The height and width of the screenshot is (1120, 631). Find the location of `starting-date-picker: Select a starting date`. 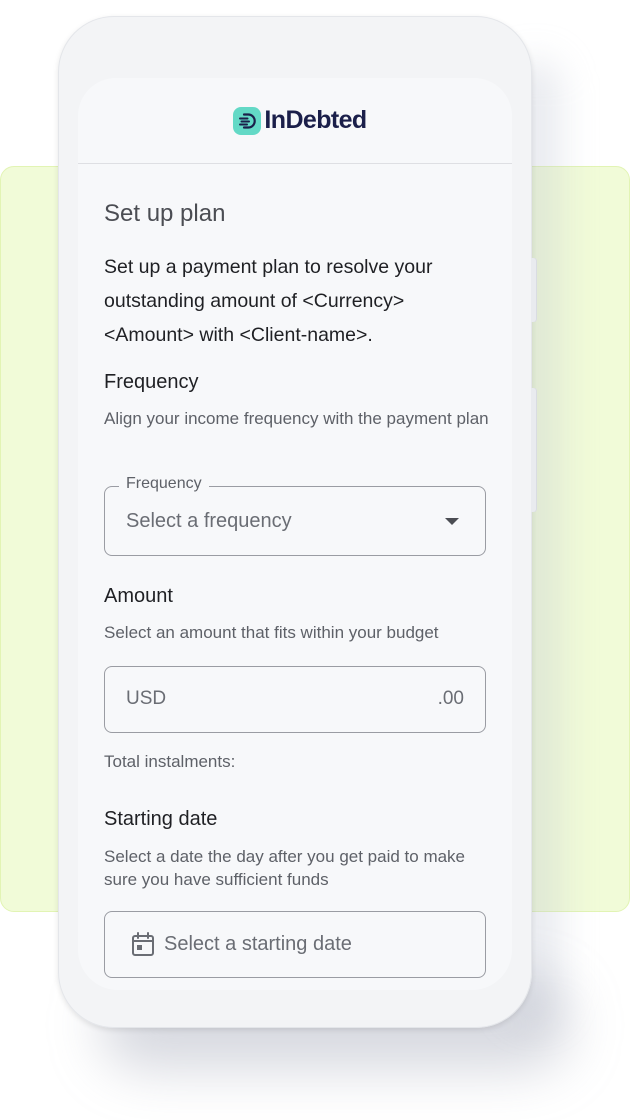

starting-date-picker: Select a starting date is located at coordinates (295, 944).